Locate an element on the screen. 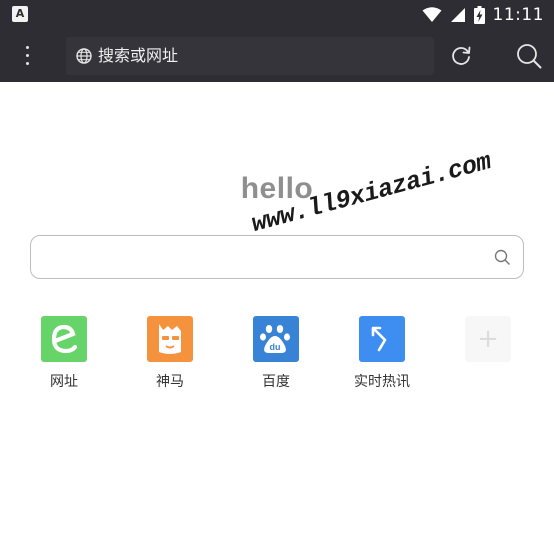 Image resolution: width=554 pixels, height=533 pixels. quick-link-label: 神马 is located at coordinates (170, 382).